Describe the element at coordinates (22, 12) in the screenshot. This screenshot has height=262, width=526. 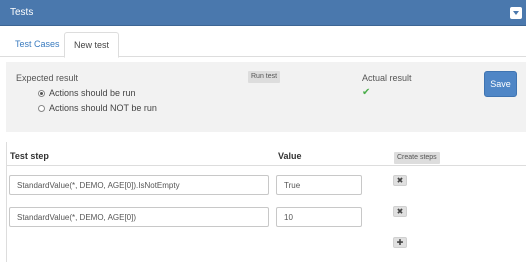
I see `panel-title: Tests` at that location.